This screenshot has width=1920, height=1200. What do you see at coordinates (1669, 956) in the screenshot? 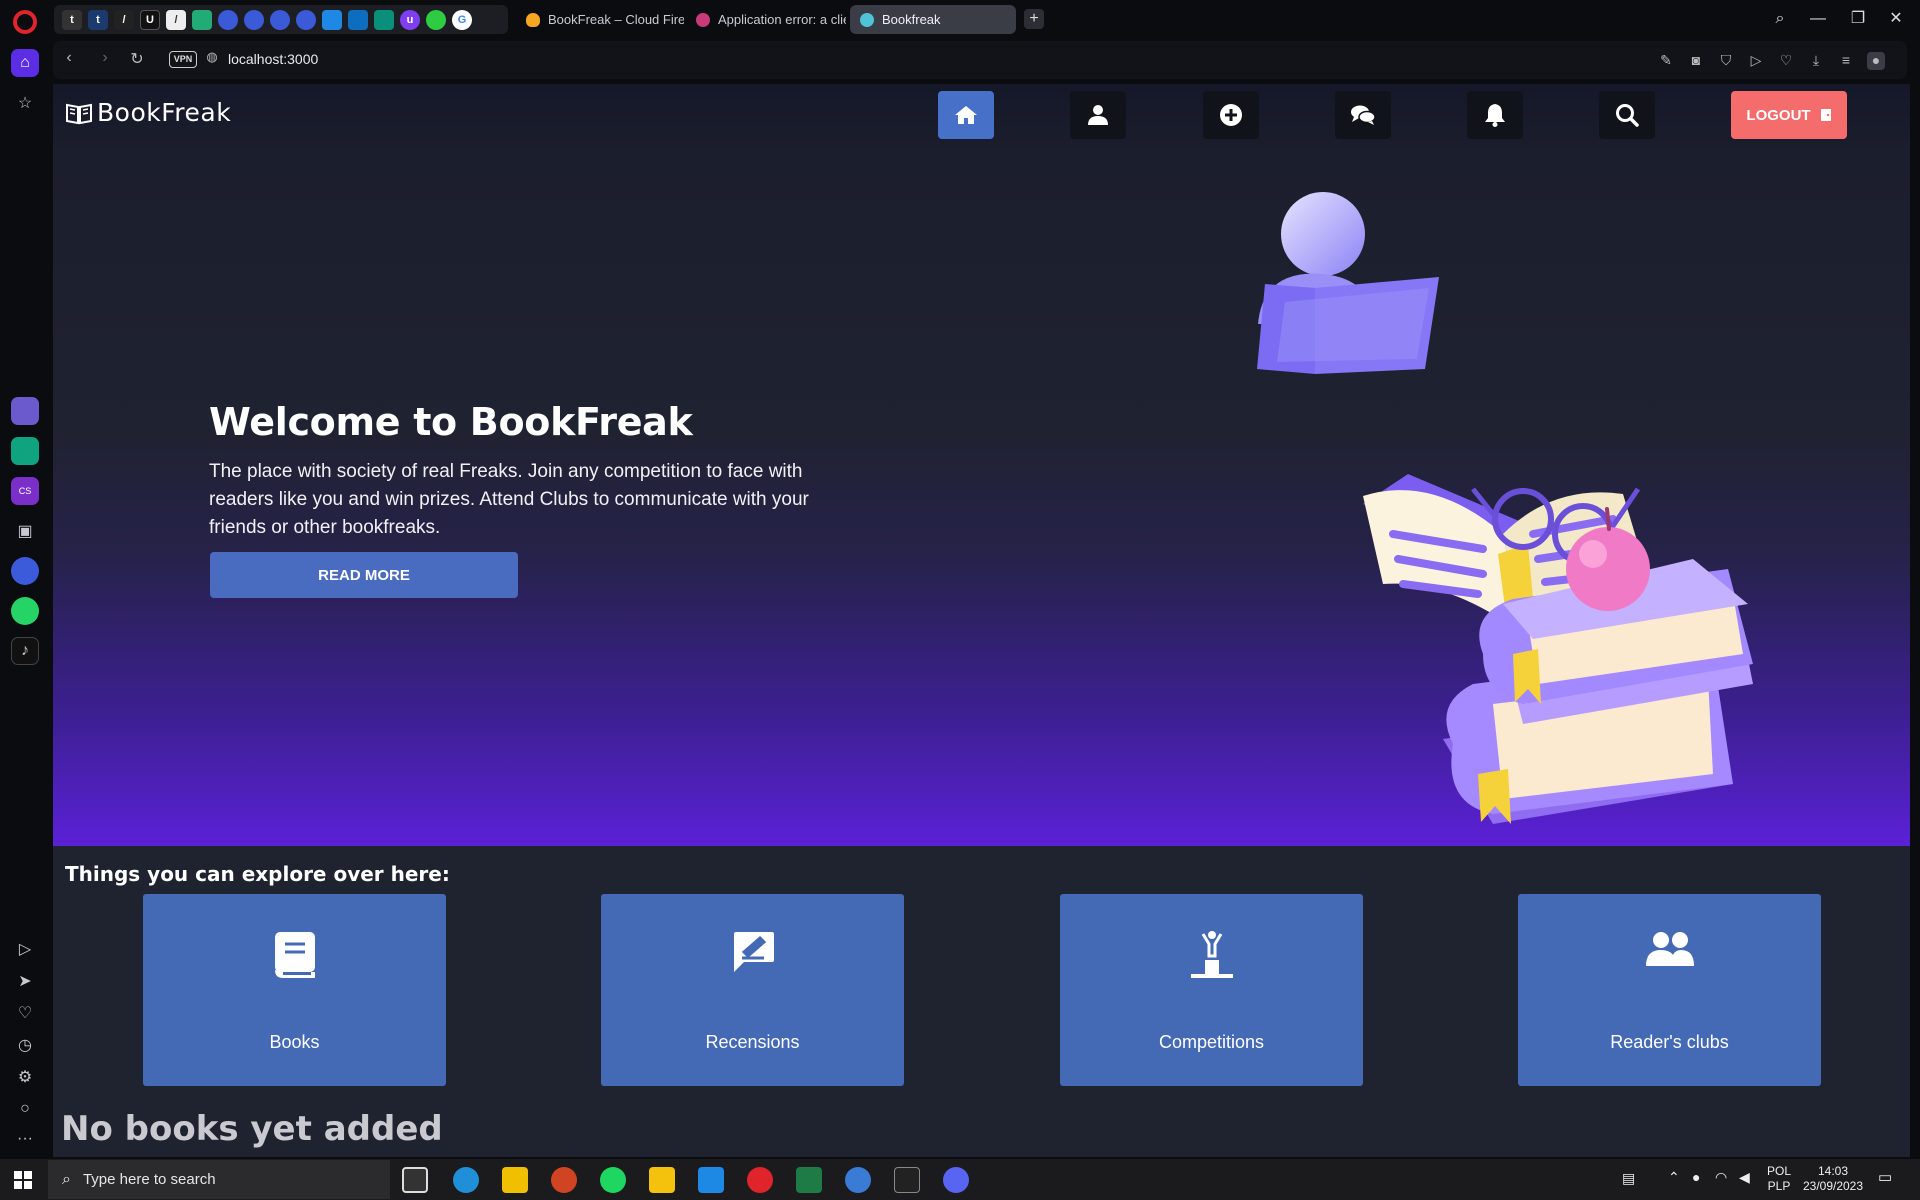
I see `card-icon-wrap` at bounding box center [1669, 956].